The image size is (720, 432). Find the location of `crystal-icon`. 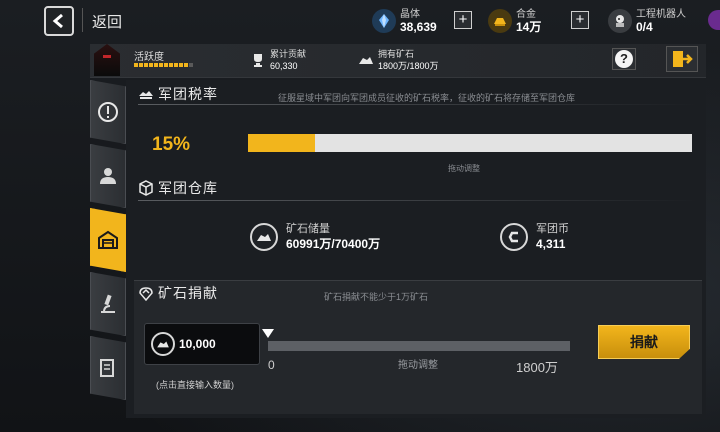

crystal-icon is located at coordinates (384, 21).